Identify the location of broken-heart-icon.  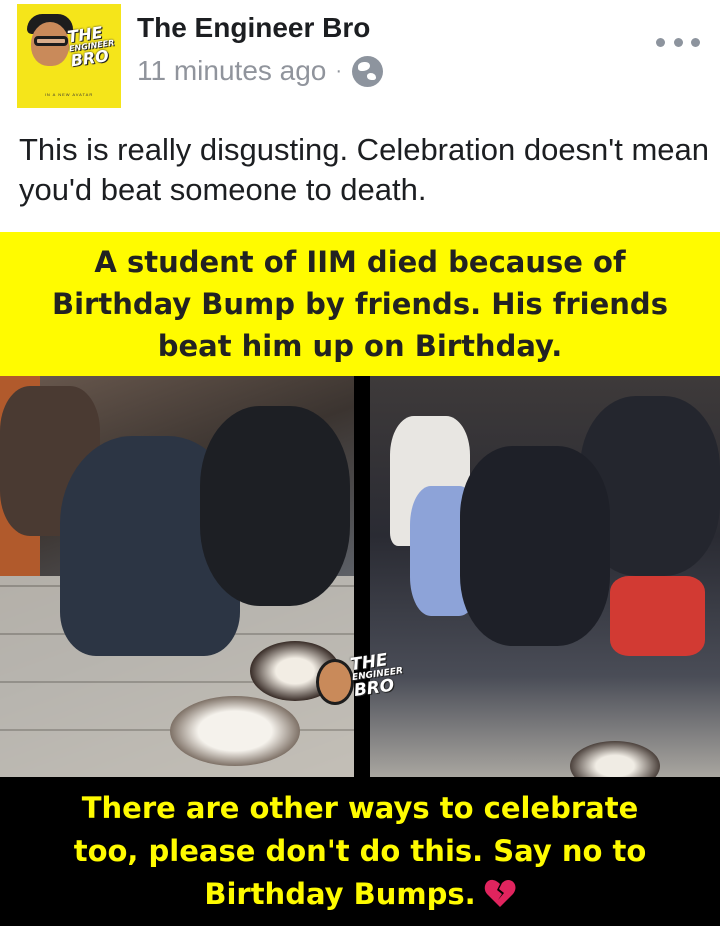
(500, 893).